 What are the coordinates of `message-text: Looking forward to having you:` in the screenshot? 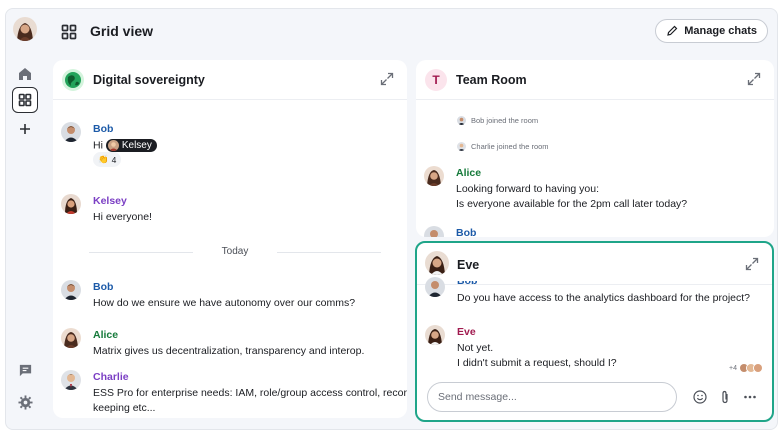 It's located at (528, 189).